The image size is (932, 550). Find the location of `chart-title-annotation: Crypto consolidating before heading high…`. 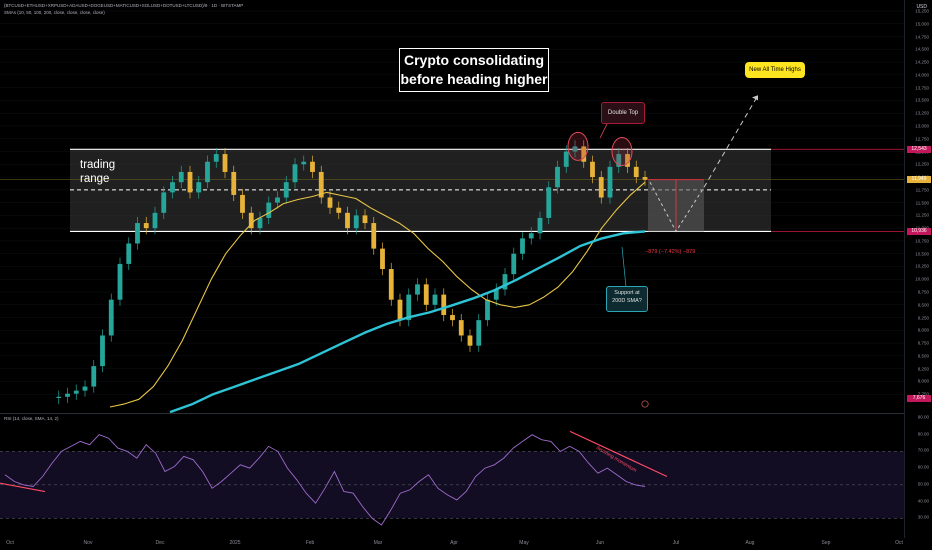

chart-title-annotation: Crypto consolidating before heading high… is located at coordinates (474, 70).